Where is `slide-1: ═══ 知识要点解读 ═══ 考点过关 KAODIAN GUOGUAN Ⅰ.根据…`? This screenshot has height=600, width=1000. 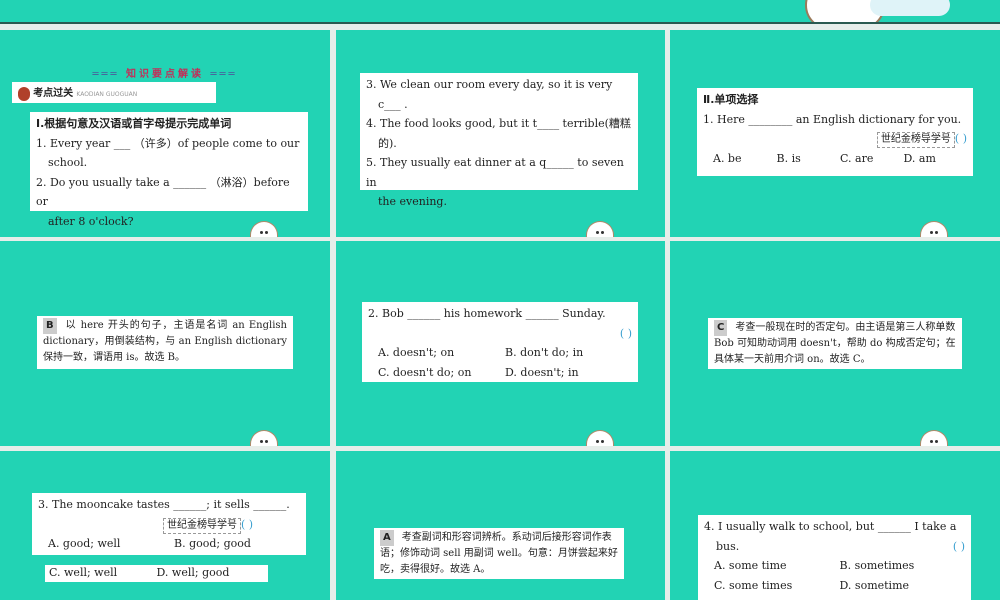
slide-1: ═══ 知识要点解读 ═══ 考点过关 KAODIAN GUOGUAN Ⅰ.根据… is located at coordinates (165, 133).